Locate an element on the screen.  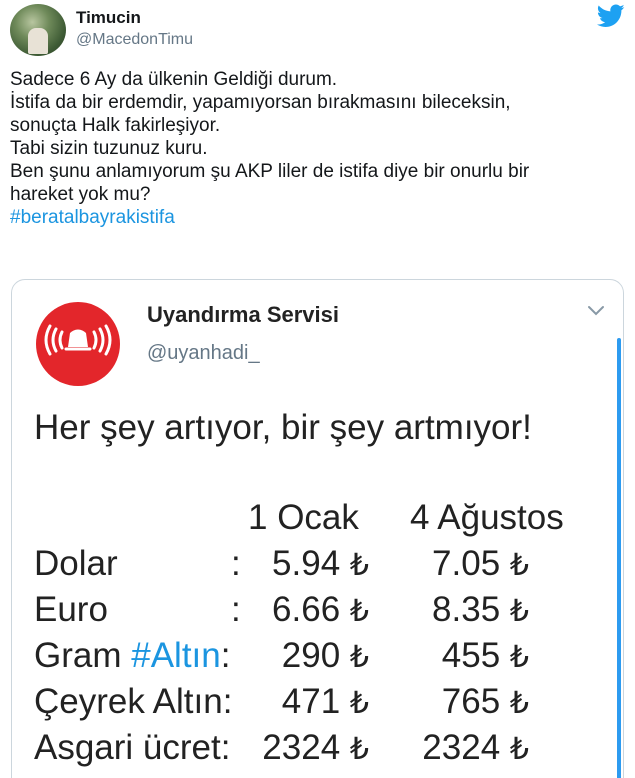
value-4-agustos: 455 ₺ is located at coordinates (485, 655).